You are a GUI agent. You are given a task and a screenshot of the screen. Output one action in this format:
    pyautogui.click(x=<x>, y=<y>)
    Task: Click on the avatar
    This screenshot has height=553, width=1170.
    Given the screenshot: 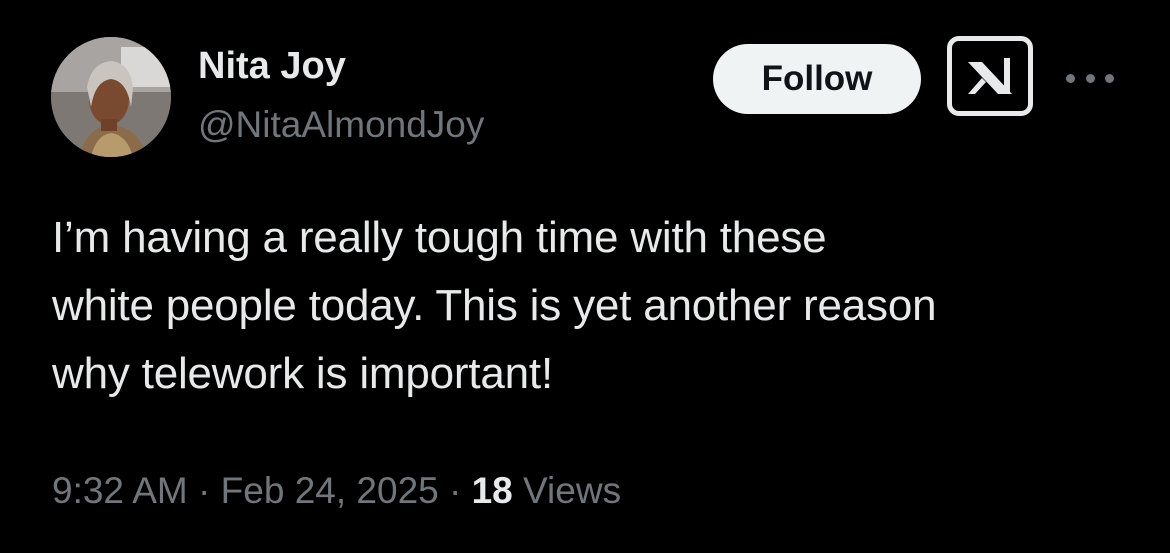 What is the action you would take?
    pyautogui.click(x=111, y=97)
    